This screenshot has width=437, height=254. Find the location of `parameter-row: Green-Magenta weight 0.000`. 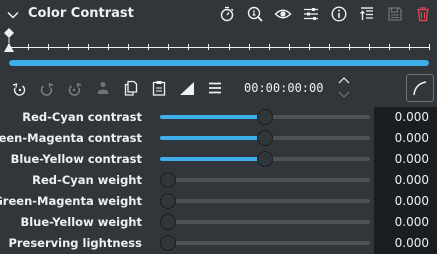

parameter-row: Green-Magenta weight 0.000 is located at coordinates (218, 201).